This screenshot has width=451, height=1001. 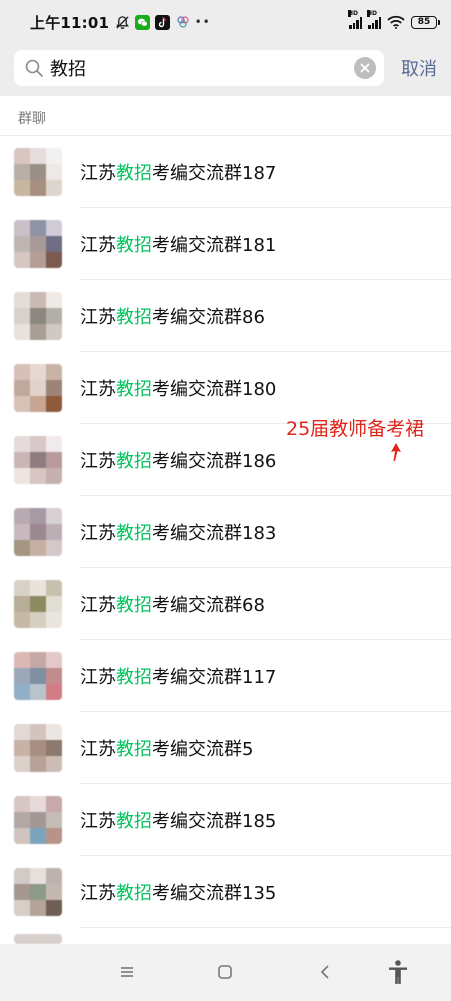 I want to click on list-item: 江苏教招考编交流群181, so click(x=225, y=244).